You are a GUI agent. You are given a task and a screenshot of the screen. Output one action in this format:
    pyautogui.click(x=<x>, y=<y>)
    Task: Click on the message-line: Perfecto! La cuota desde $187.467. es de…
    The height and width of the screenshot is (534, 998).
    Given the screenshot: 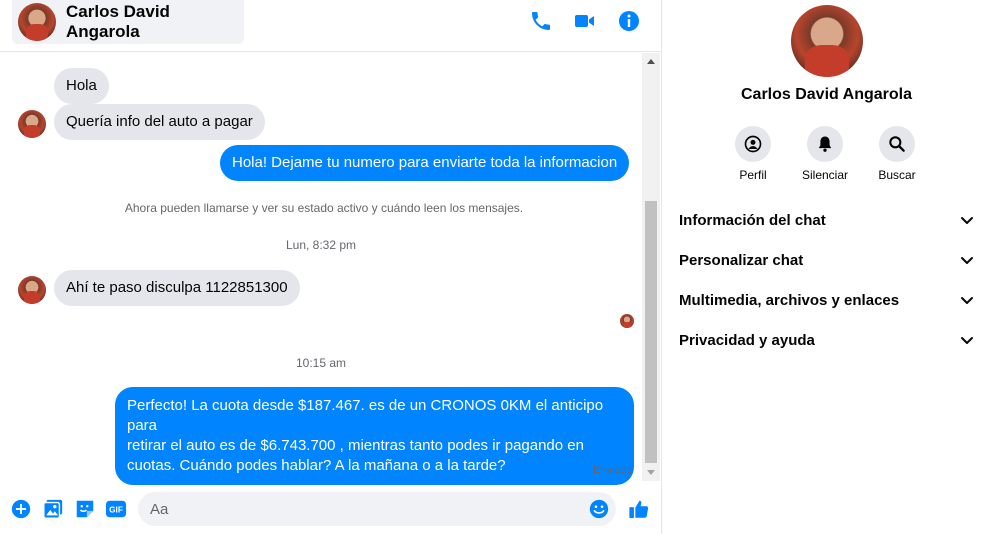 What is the action you would take?
    pyautogui.click(x=365, y=415)
    